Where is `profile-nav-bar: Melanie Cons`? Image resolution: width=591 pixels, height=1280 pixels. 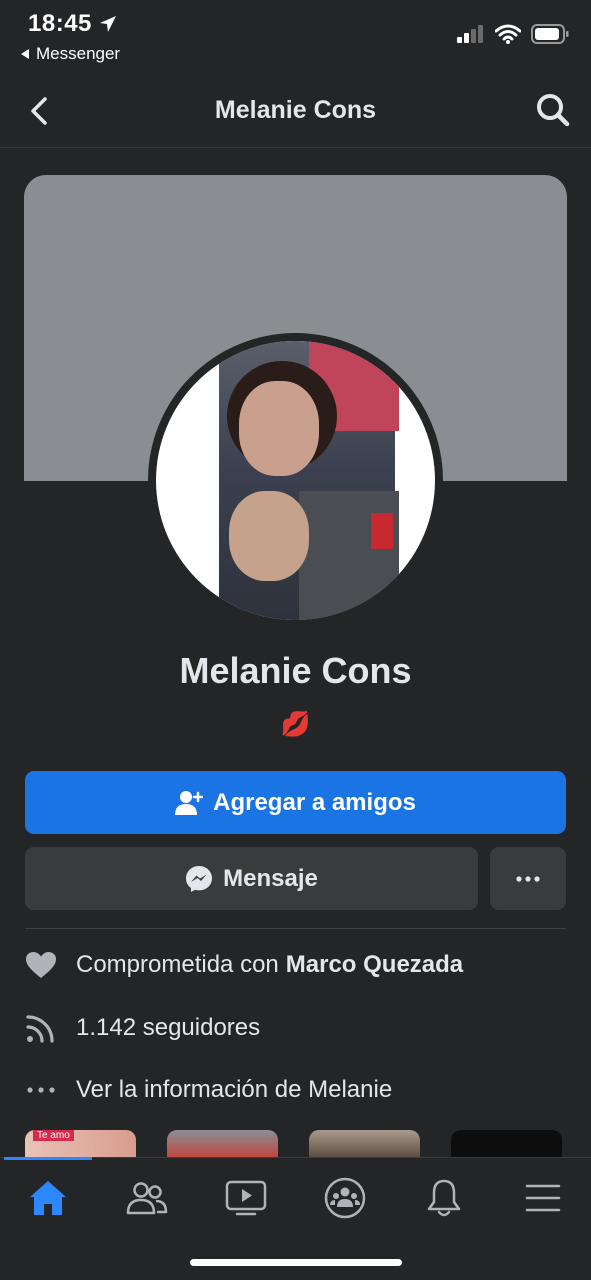
profile-nav-bar: Melanie Cons is located at coordinates (295, 112).